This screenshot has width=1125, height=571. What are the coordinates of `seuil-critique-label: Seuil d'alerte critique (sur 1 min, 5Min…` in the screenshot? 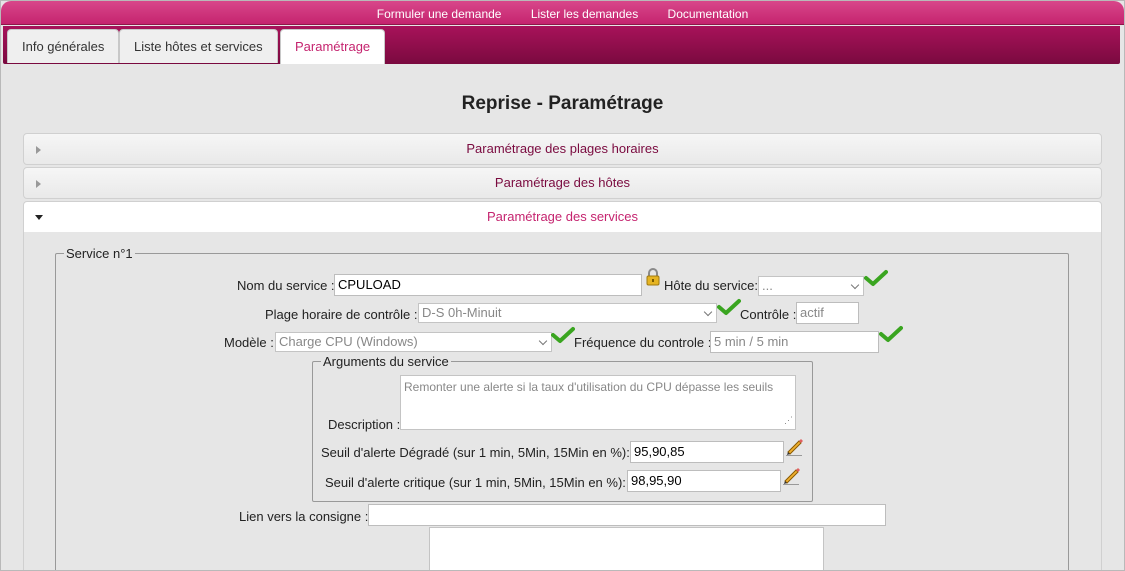 It's located at (475, 482).